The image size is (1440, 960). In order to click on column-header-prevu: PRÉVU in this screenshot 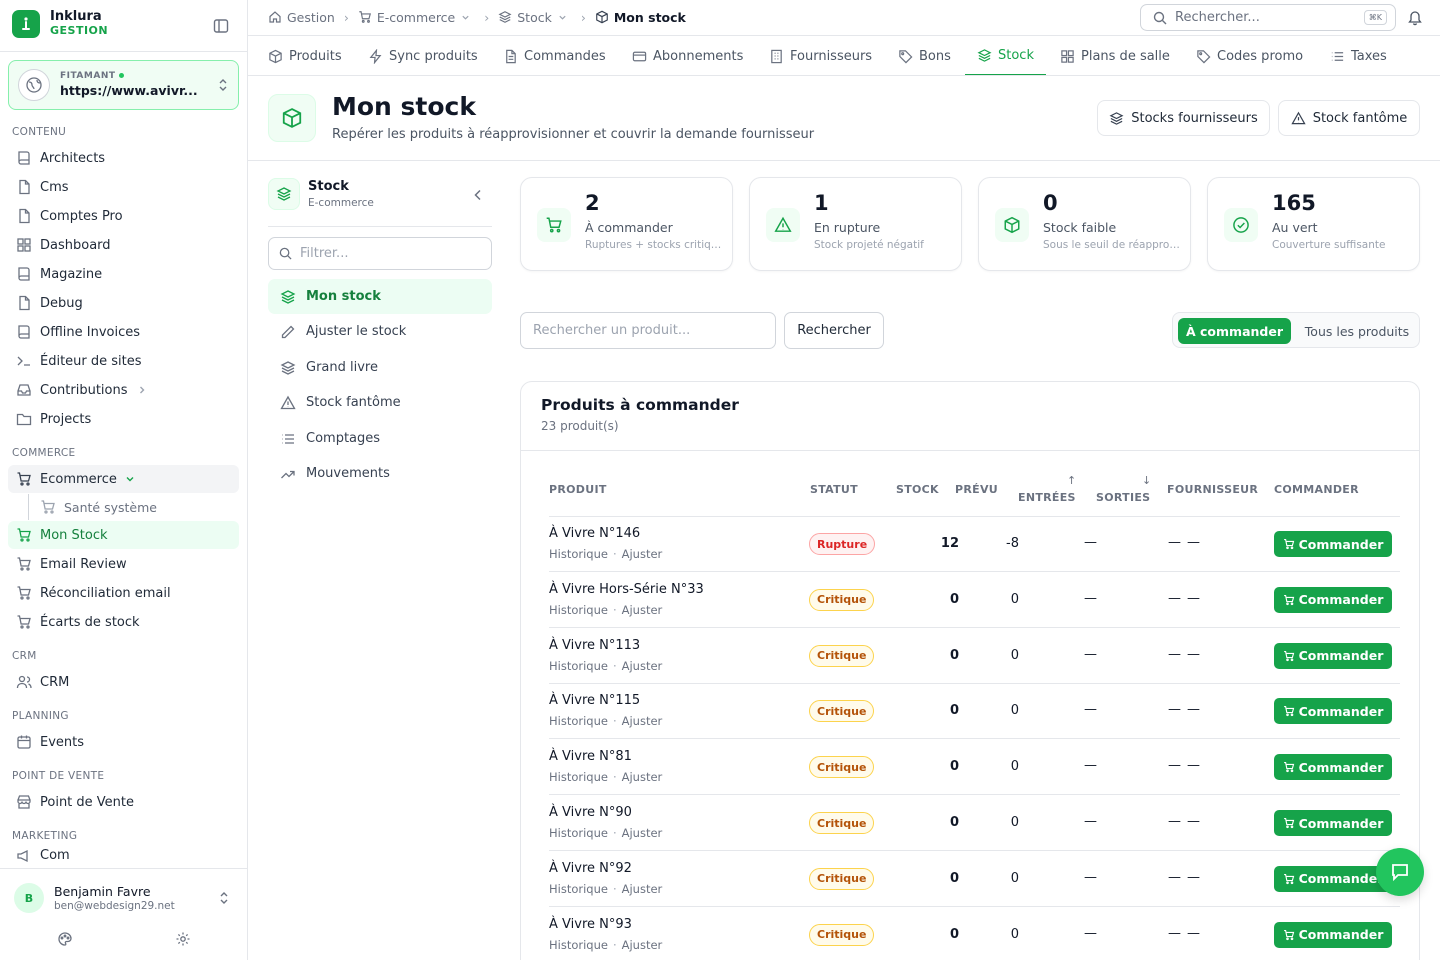, I will do `click(976, 489)`.